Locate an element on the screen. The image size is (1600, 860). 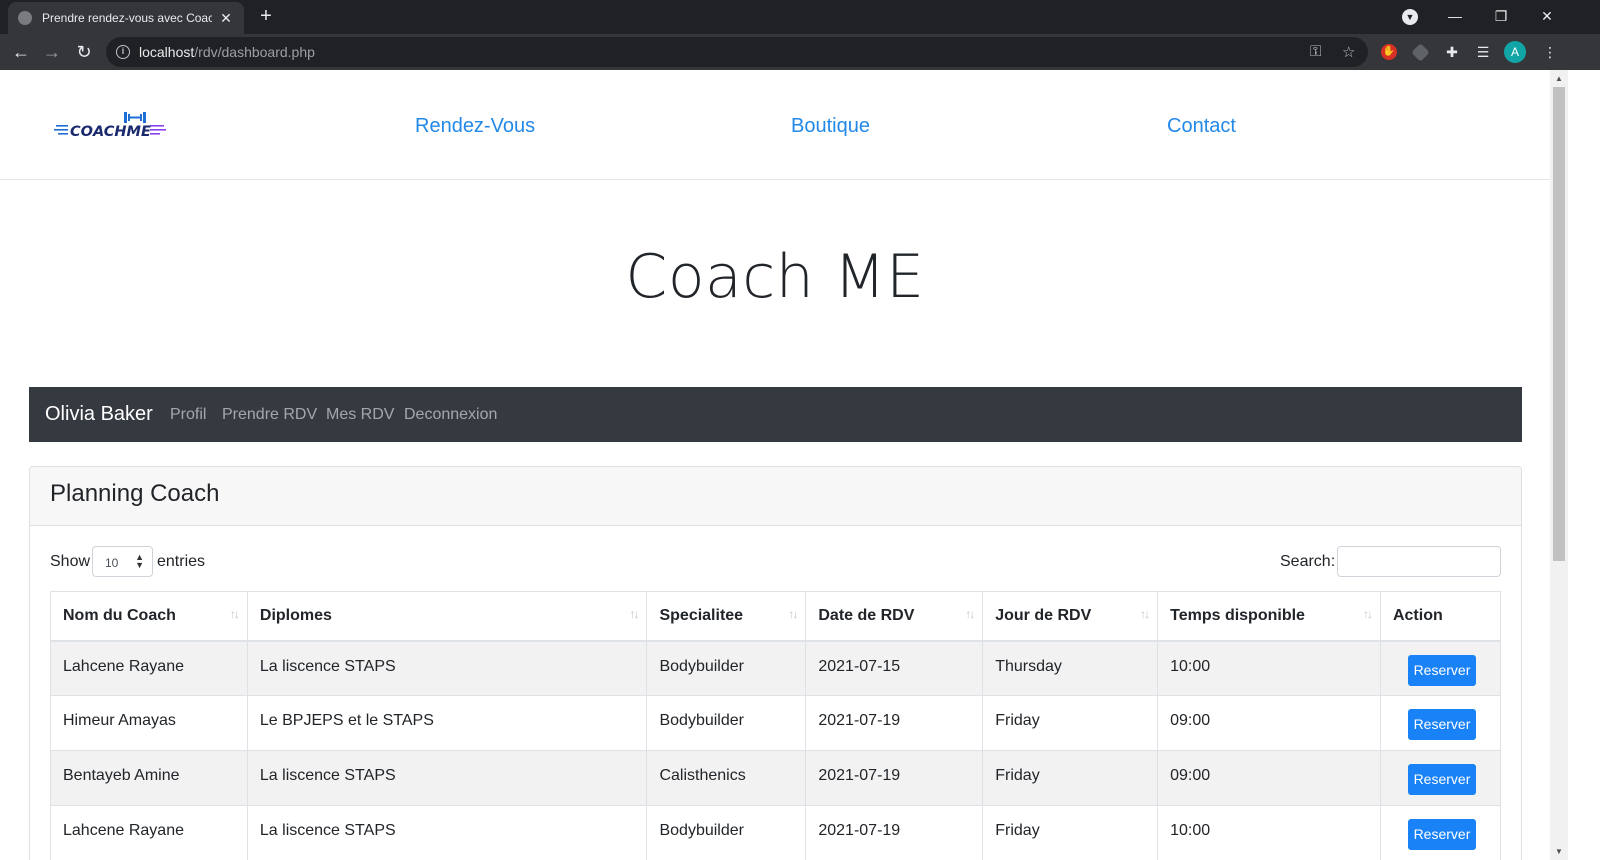
url-path: /rdv/dashboard.php is located at coordinates (254, 52).